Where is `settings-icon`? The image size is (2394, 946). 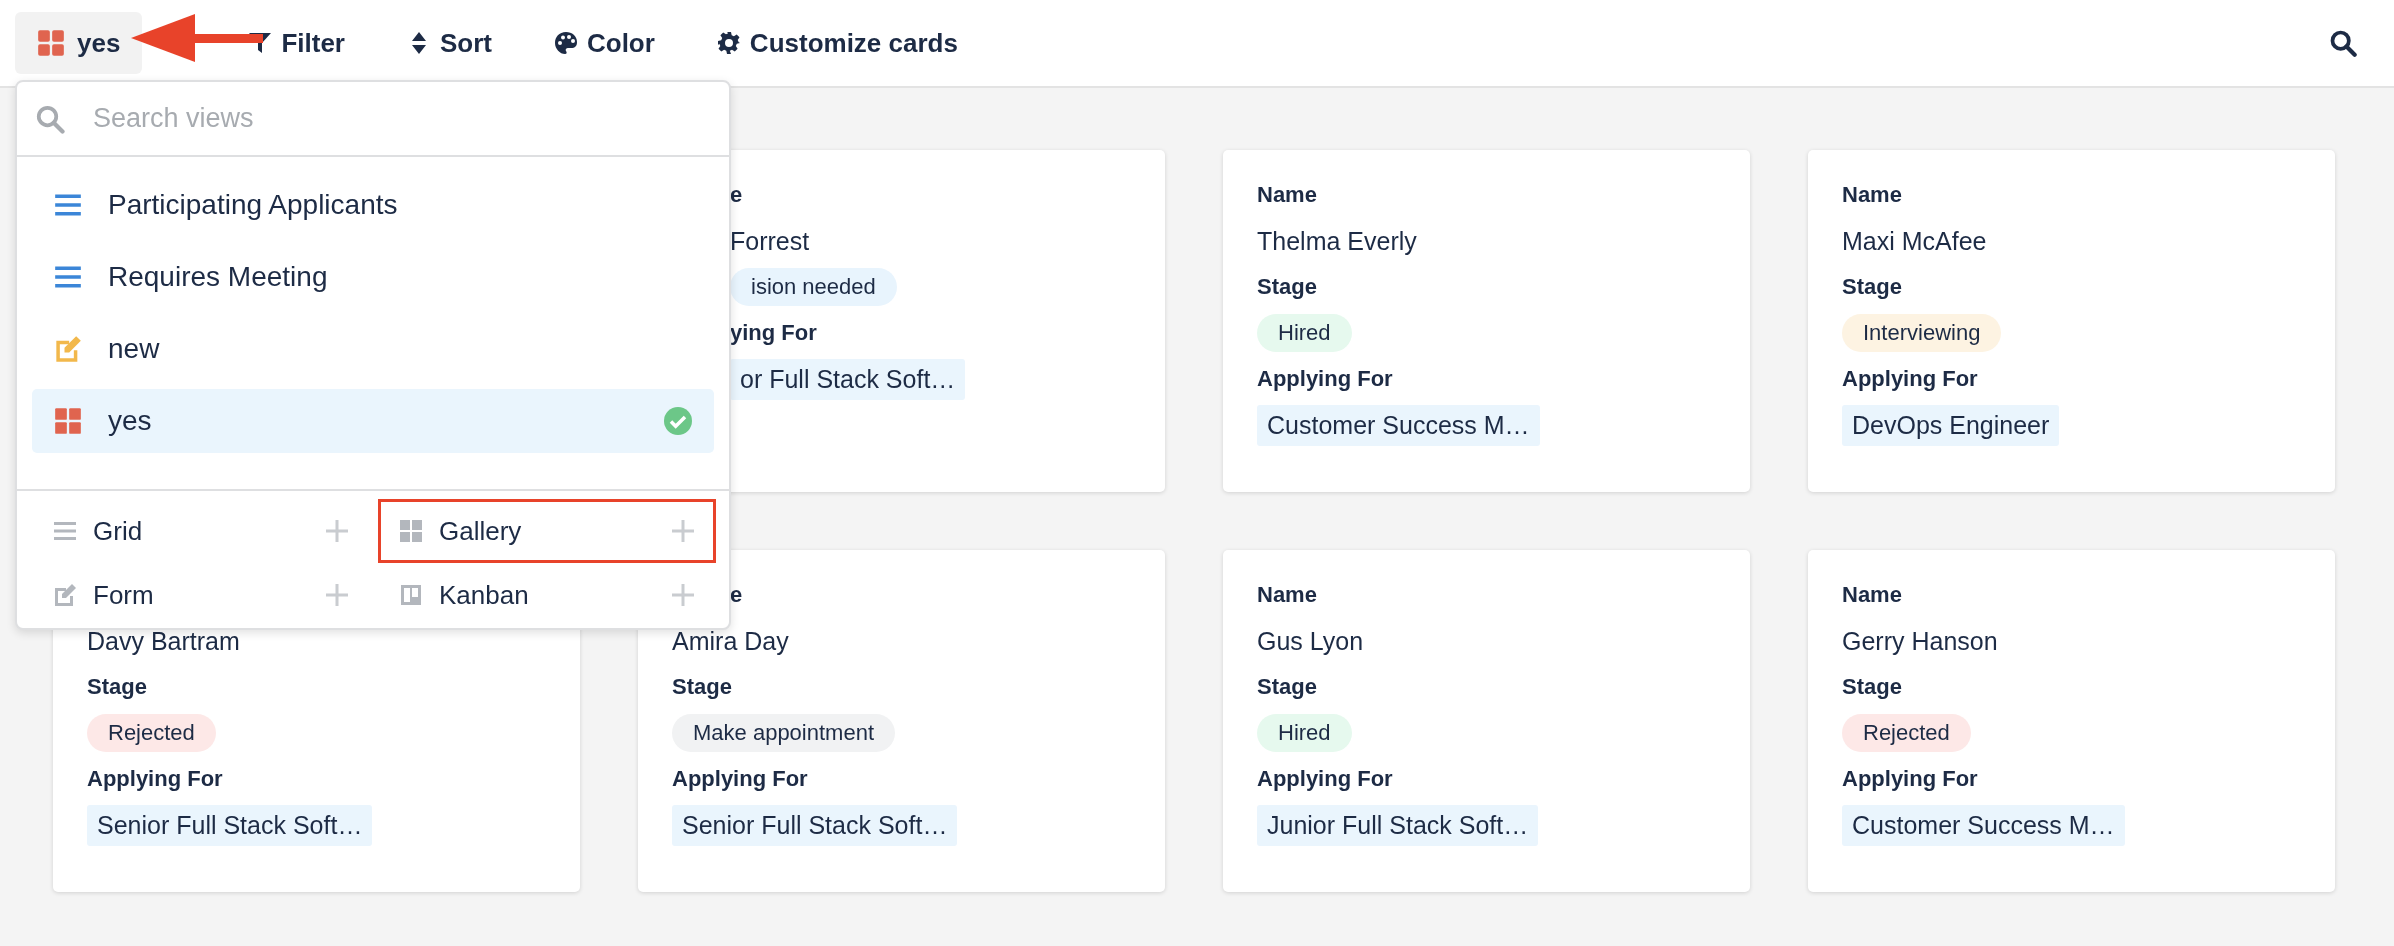
settings-icon is located at coordinates (728, 43).